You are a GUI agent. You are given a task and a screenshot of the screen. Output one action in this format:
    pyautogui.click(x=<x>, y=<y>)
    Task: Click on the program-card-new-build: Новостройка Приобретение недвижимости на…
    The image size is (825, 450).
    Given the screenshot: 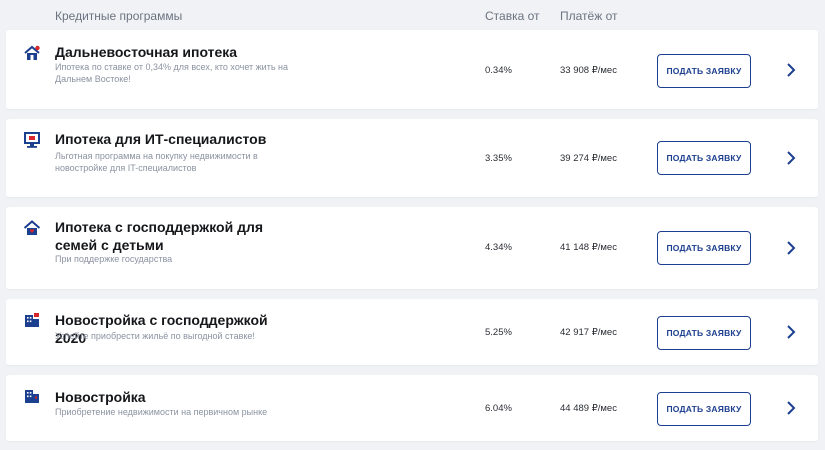 What is the action you would take?
    pyautogui.click(x=412, y=408)
    